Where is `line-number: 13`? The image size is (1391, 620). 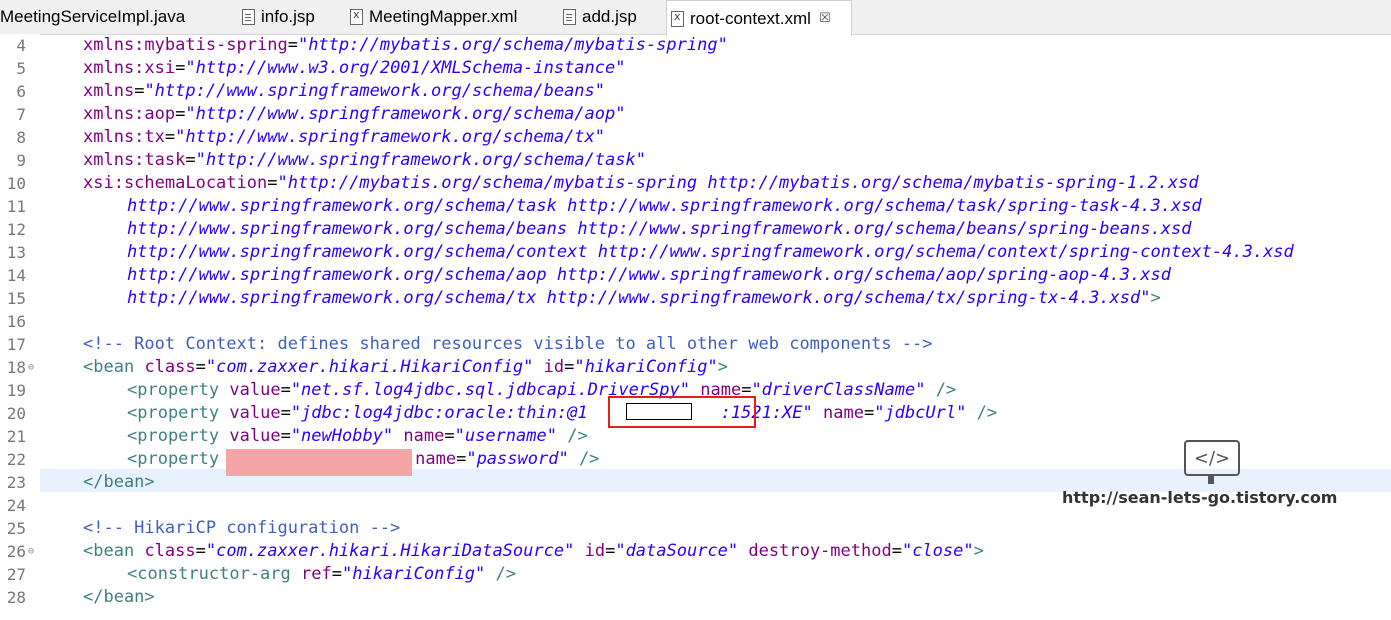
line-number: 13 is located at coordinates (16, 252).